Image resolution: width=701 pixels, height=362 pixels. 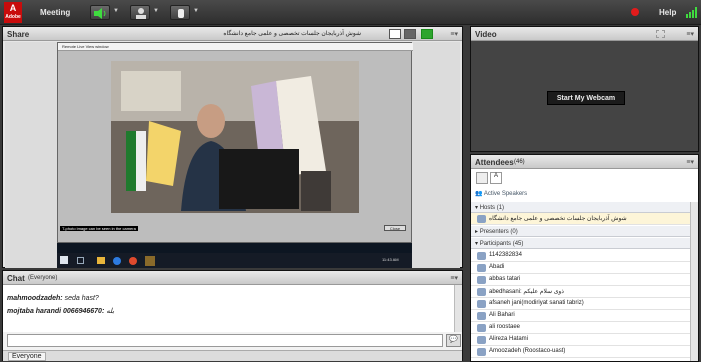 I want to click on record-indicator-icon, so click(x=635, y=12).